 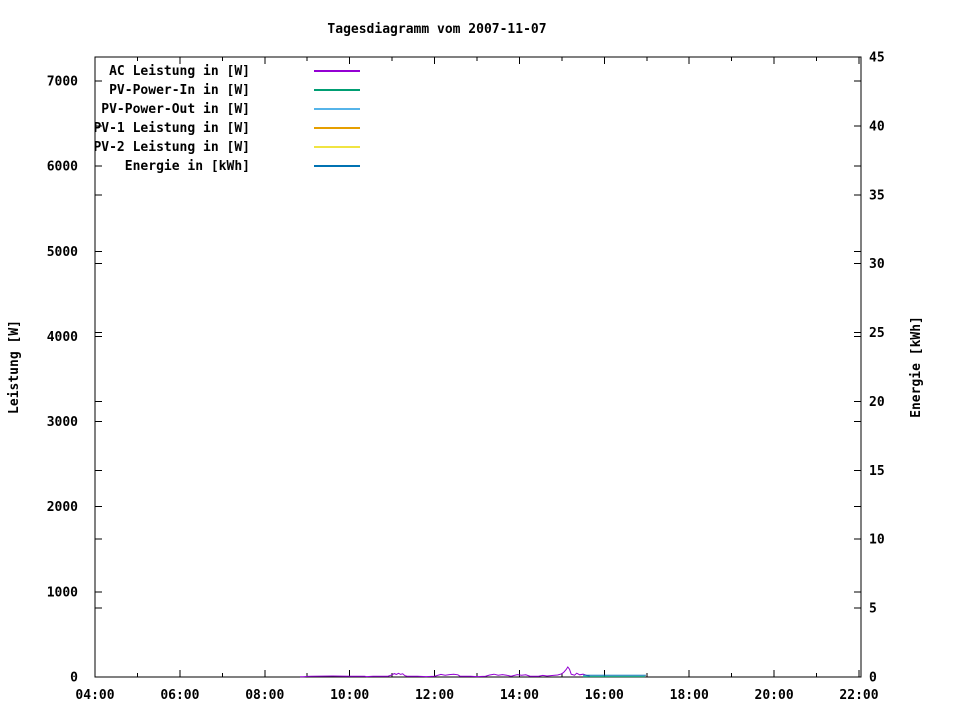 I want to click on y-tick-label: 5000, so click(x=62, y=252).